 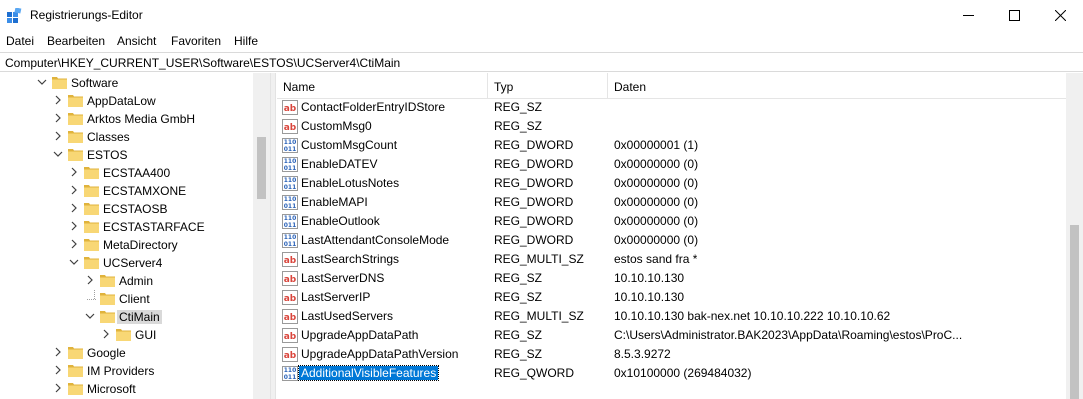 I want to click on tree-item: GUI, so click(x=126, y=335).